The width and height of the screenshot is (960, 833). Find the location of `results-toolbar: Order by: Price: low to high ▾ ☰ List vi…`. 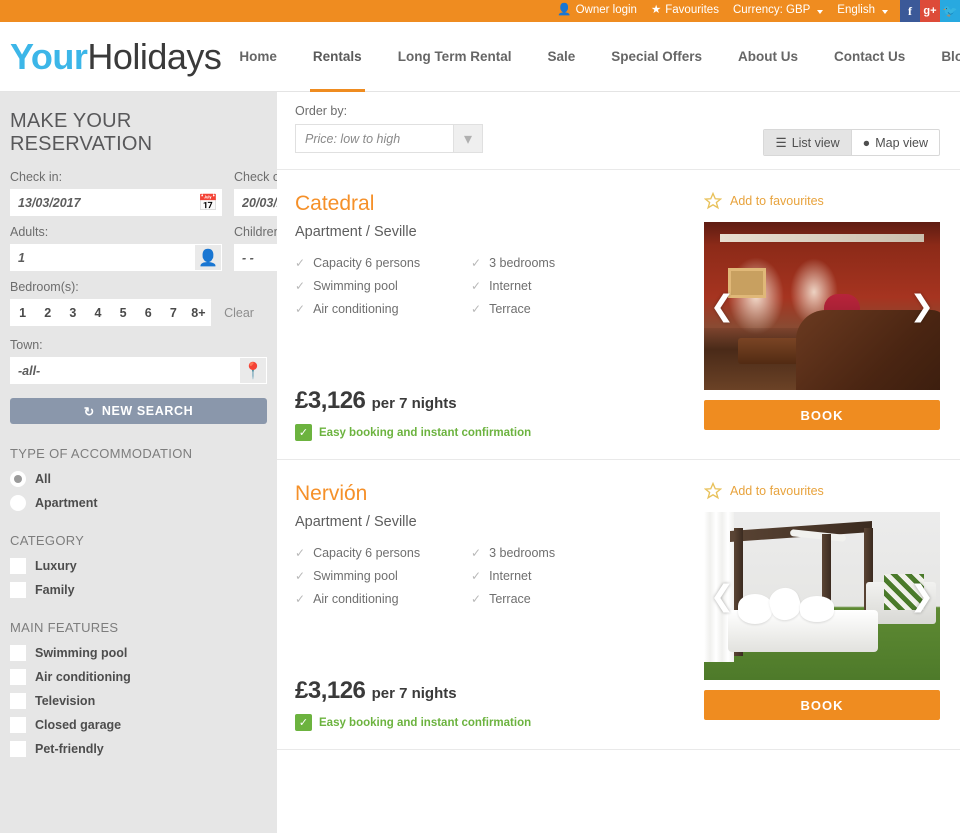

results-toolbar: Order by: Price: low to high ▾ ☰ List vi… is located at coordinates (618, 131).